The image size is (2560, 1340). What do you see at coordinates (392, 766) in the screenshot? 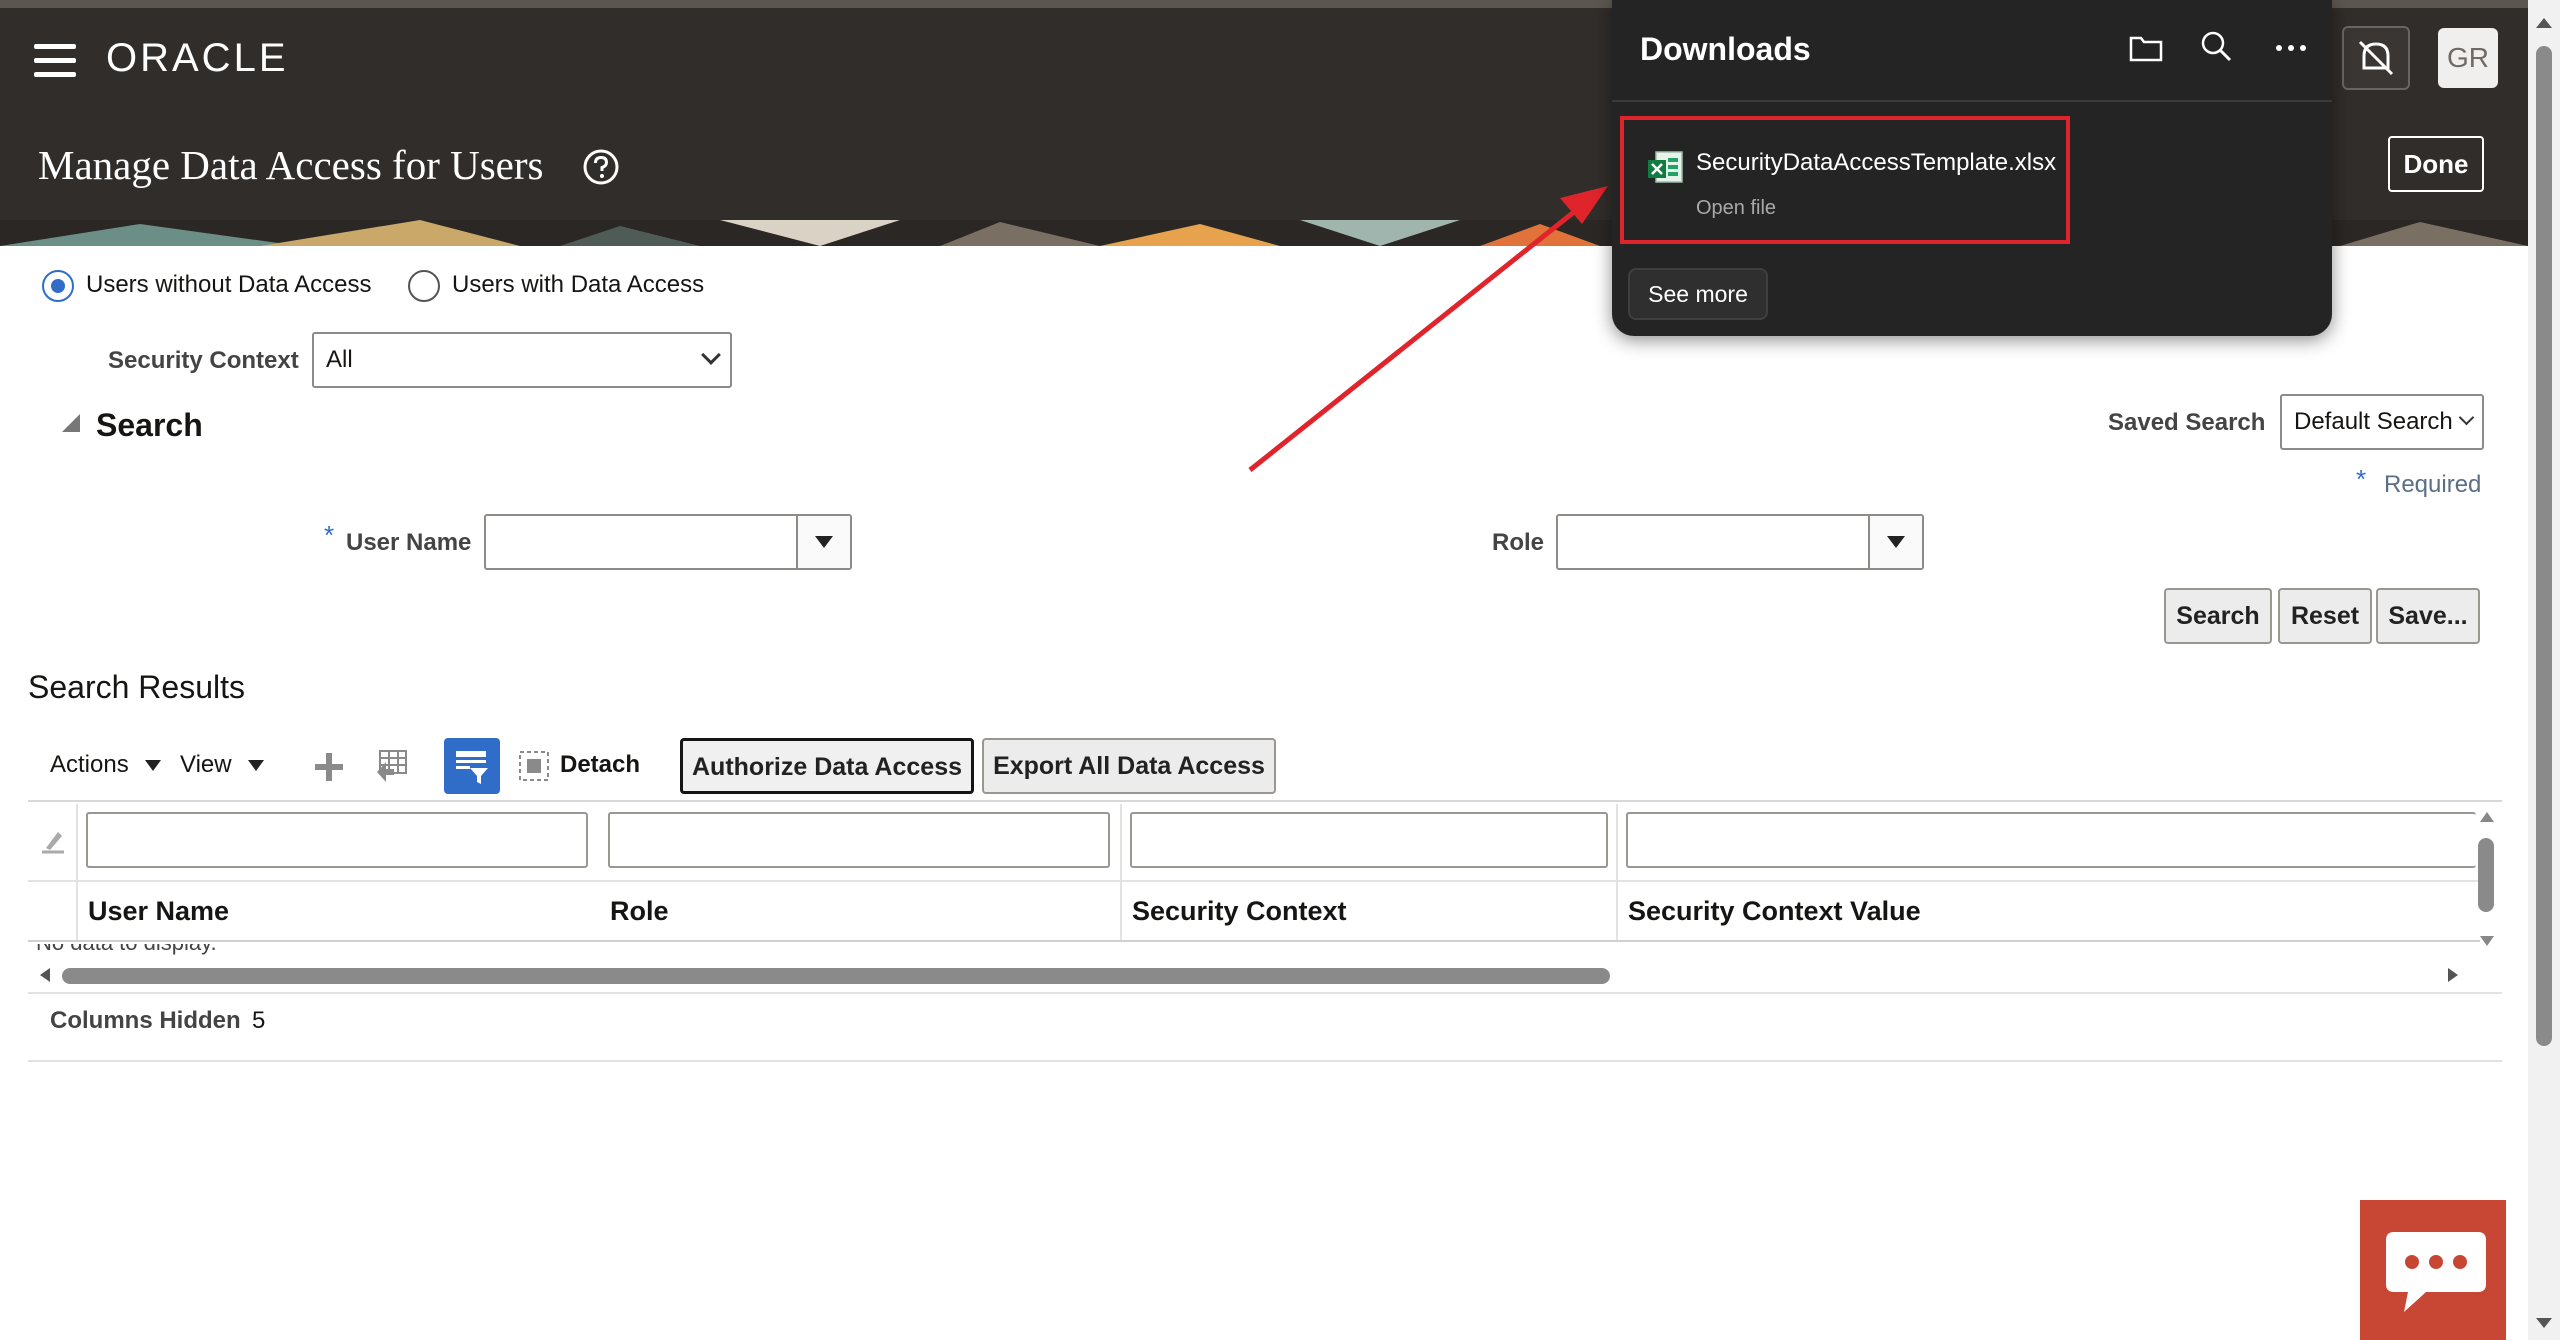
I see `freeze-columns-icon` at bounding box center [392, 766].